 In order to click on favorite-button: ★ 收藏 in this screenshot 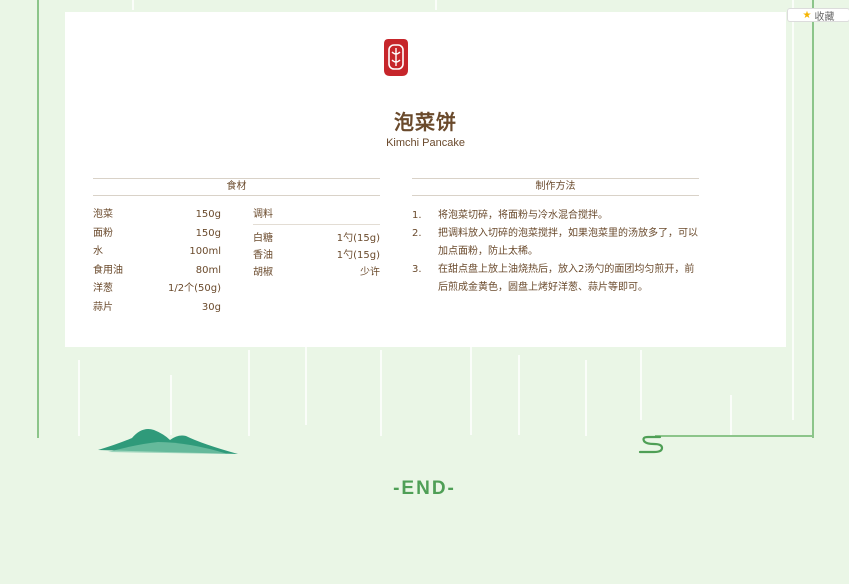, I will do `click(818, 15)`.